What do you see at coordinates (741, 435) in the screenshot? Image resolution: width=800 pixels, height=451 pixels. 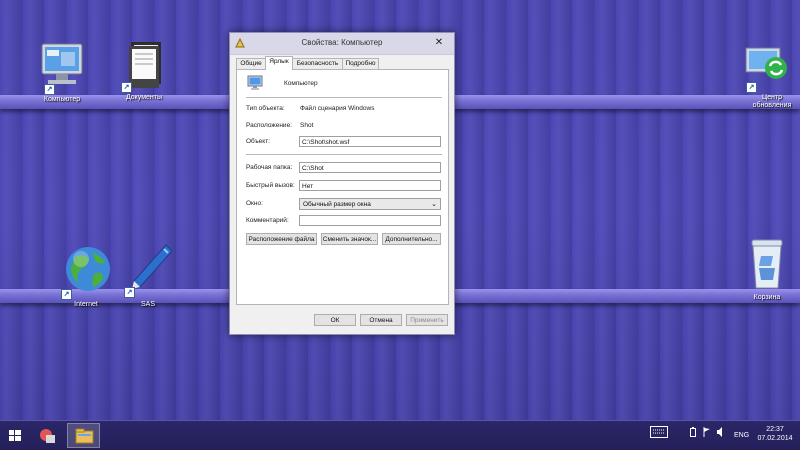 I see `language-indicator: ENG` at bounding box center [741, 435].